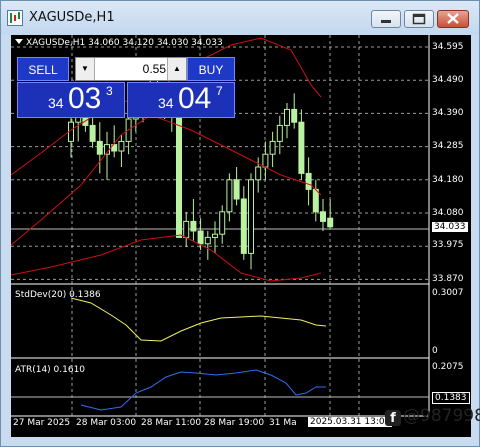 The width and height of the screenshot is (480, 447). Describe the element at coordinates (195, 98) in the screenshot. I see `buy-price-big: 04` at that location.